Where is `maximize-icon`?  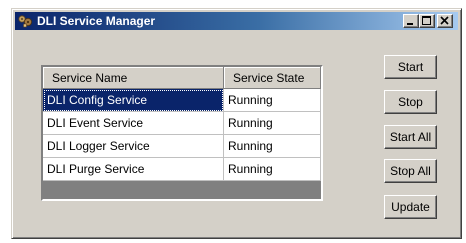 maximize-icon is located at coordinates (426, 20).